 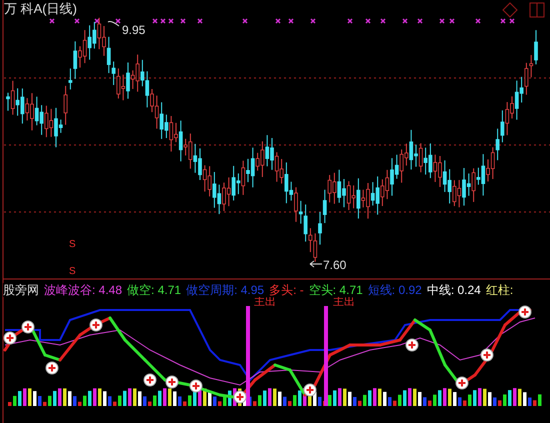 What do you see at coordinates (286, 290) in the screenshot?
I see `legend-item: 多头: -` at bounding box center [286, 290].